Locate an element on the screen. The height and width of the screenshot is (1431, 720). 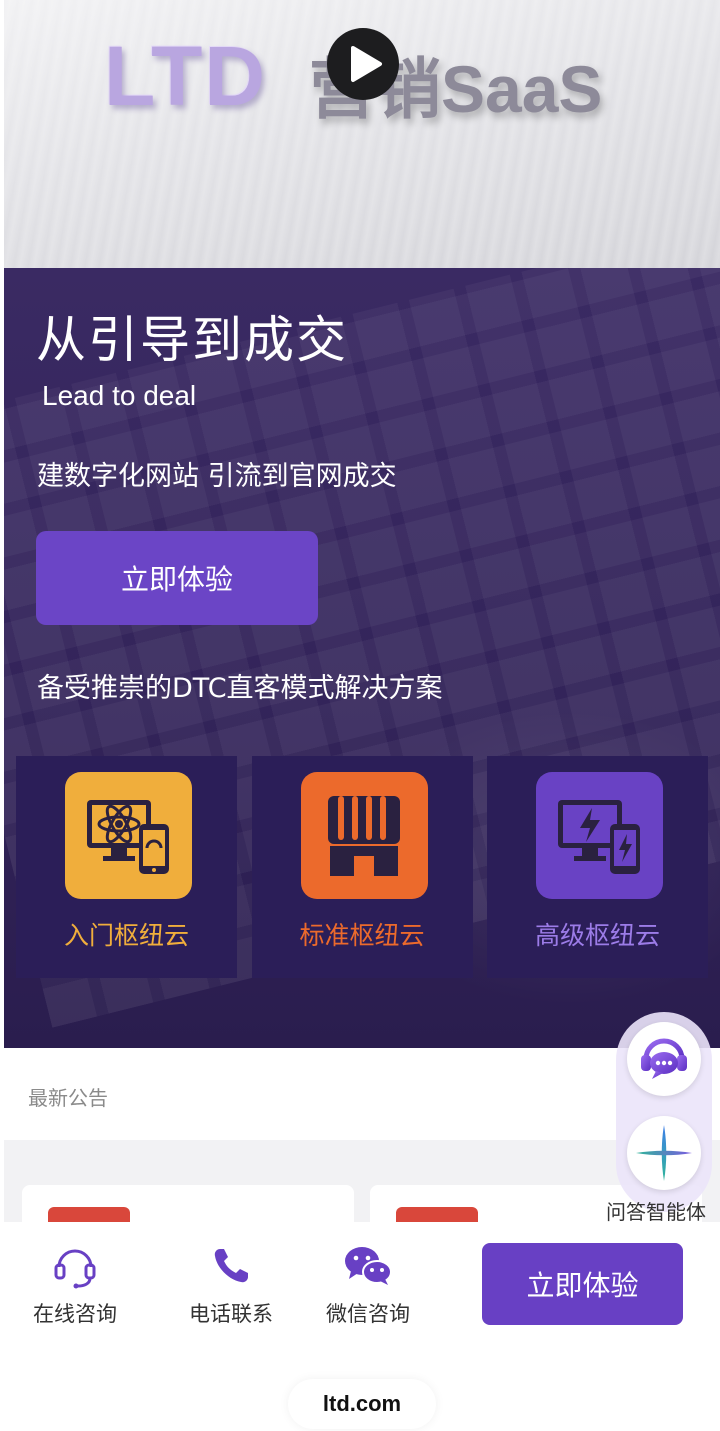
phone-icon is located at coordinates (231, 1266).